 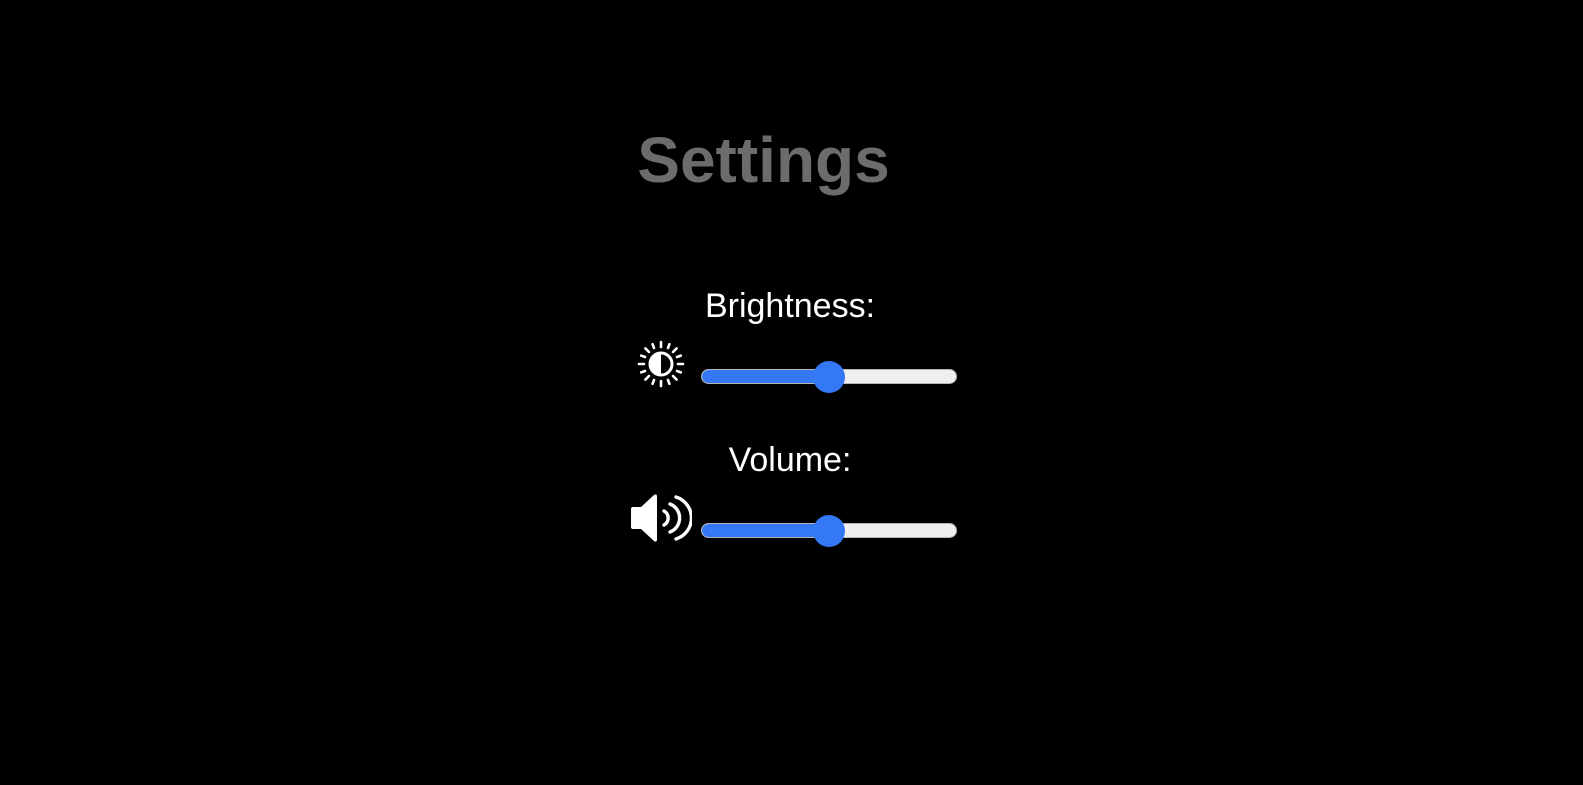 I want to click on page-title: Settings, so click(x=763, y=160).